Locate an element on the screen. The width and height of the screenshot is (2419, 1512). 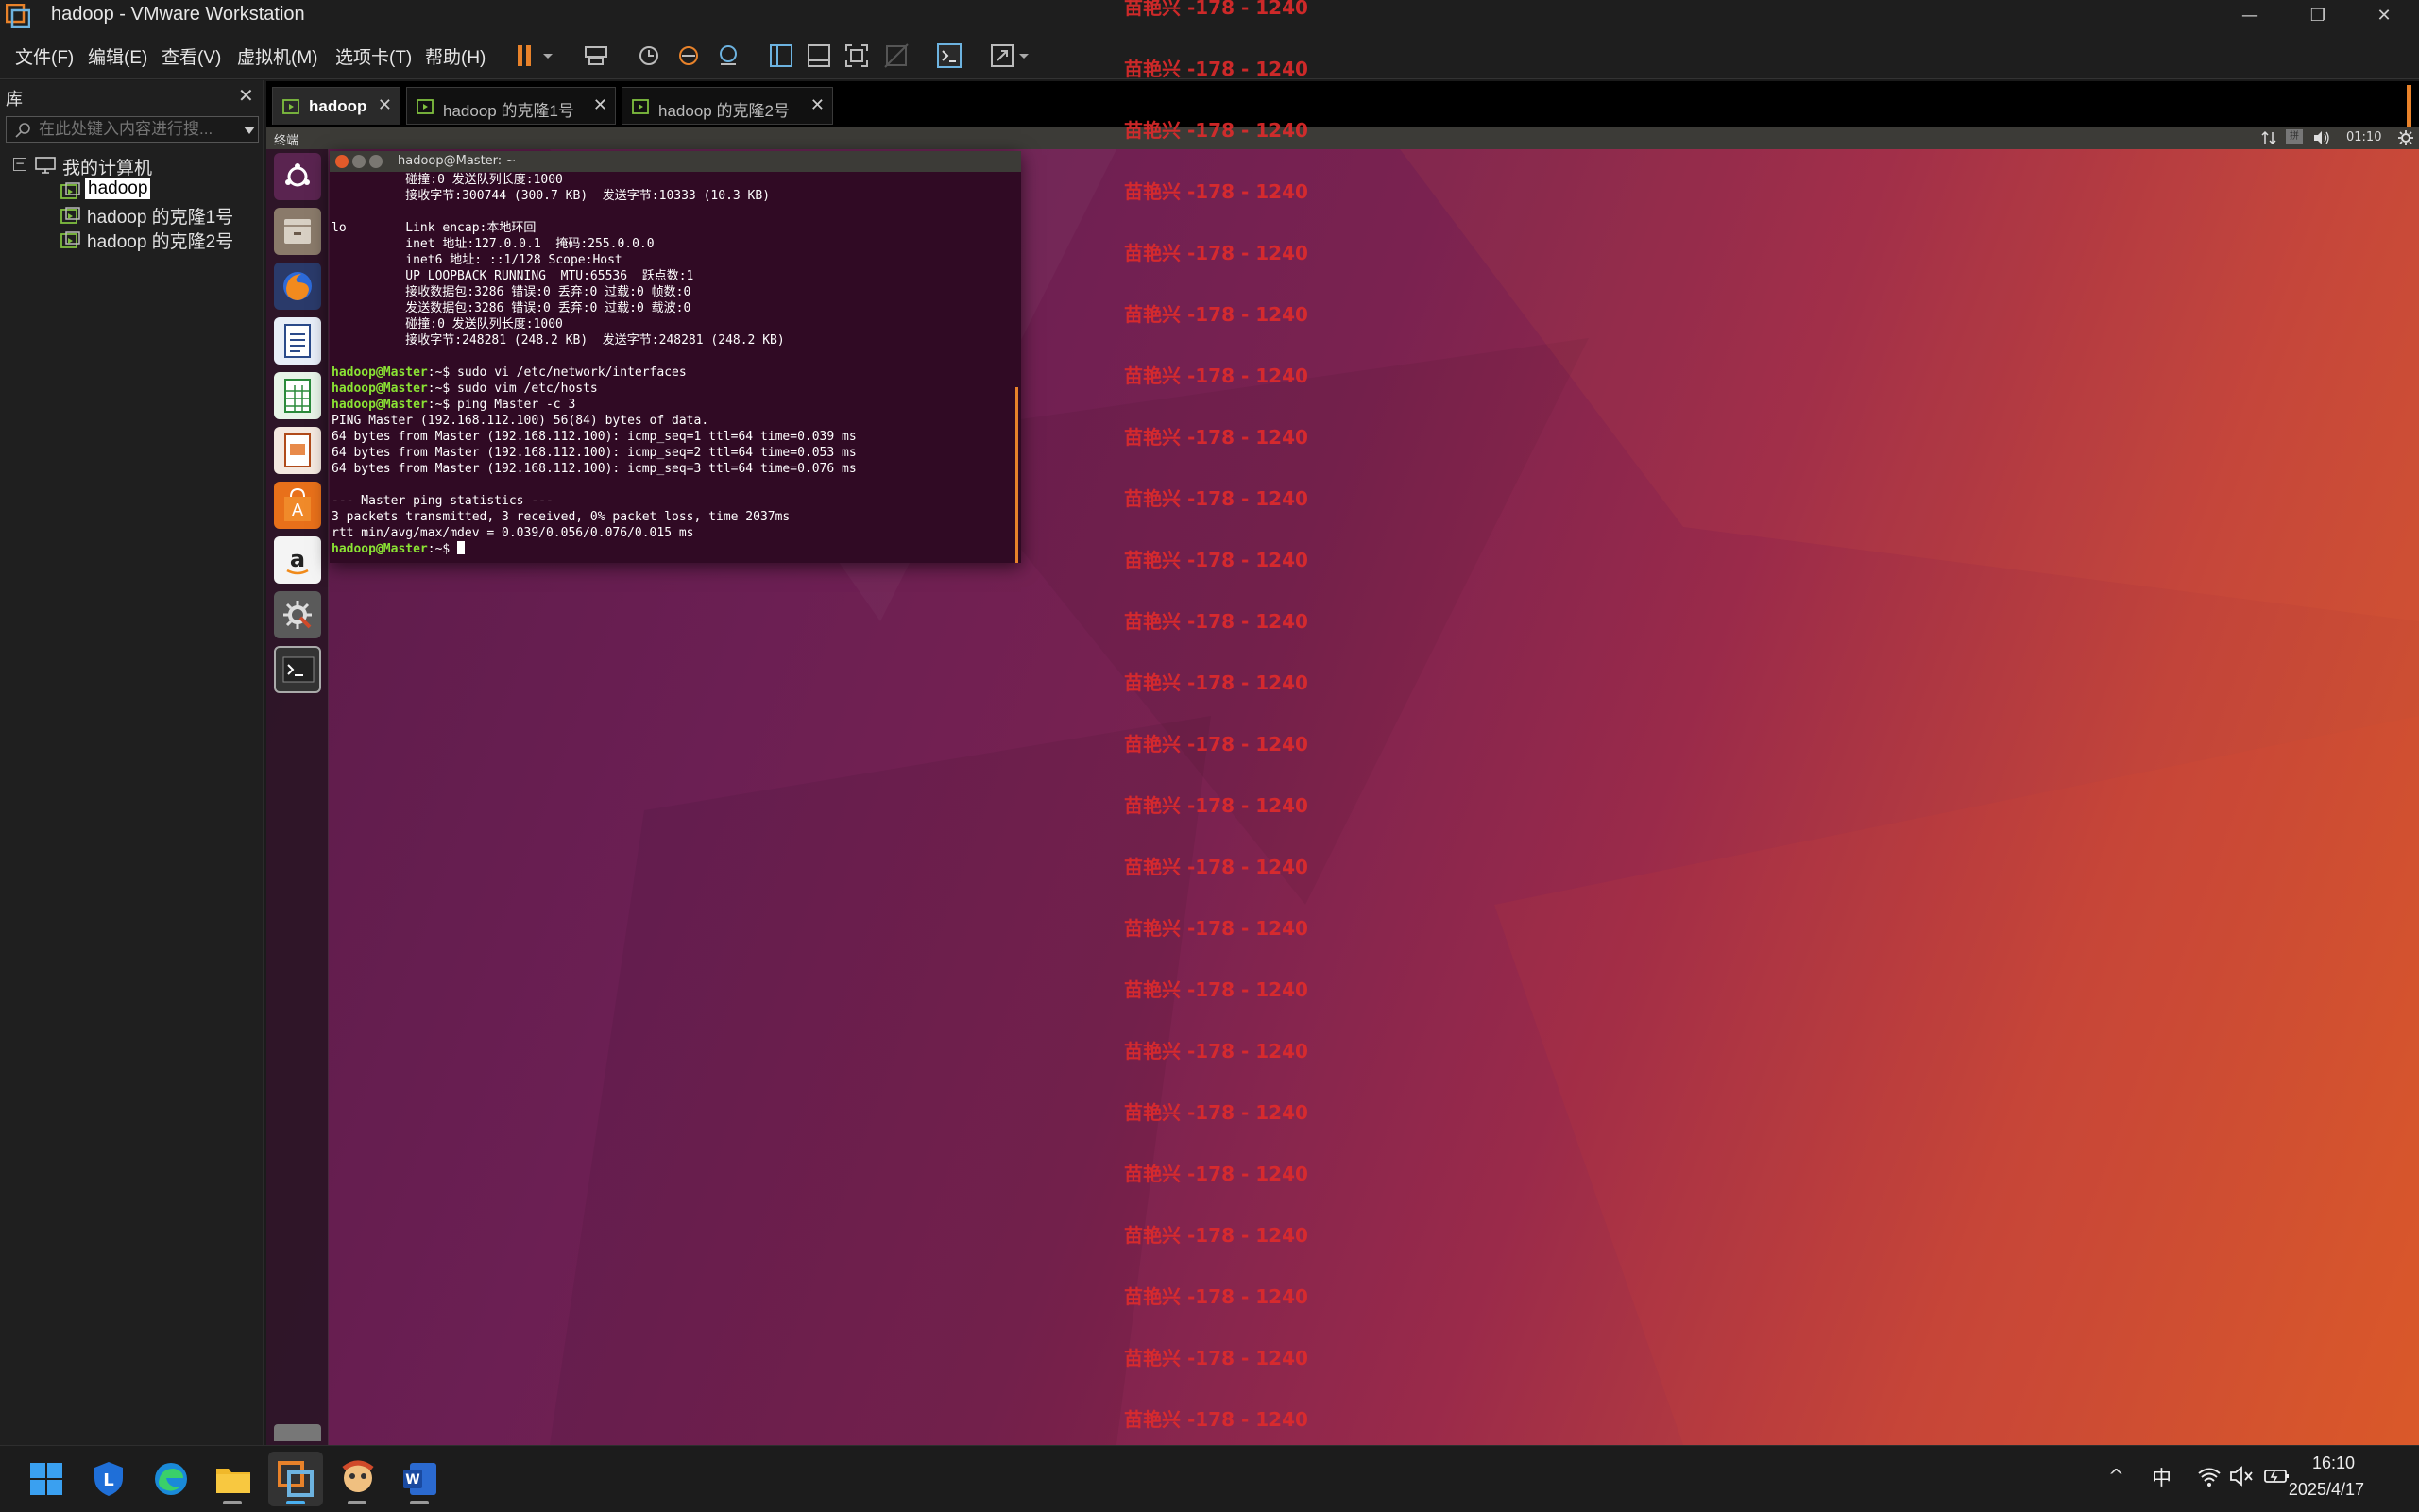
terminal-line-text: :~$ sudo vi /etc/network/interfaces is located at coordinates (557, 372).